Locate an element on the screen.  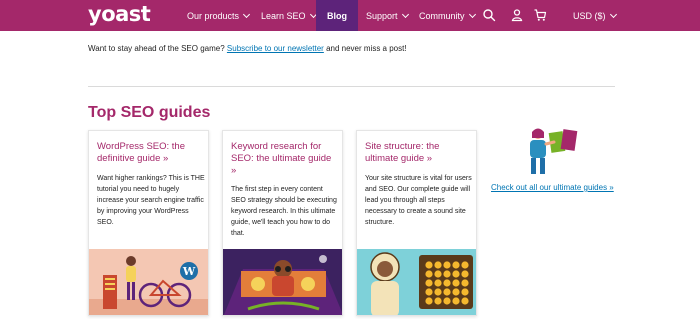
intro-text-after: and never miss a post! is located at coordinates (366, 48).